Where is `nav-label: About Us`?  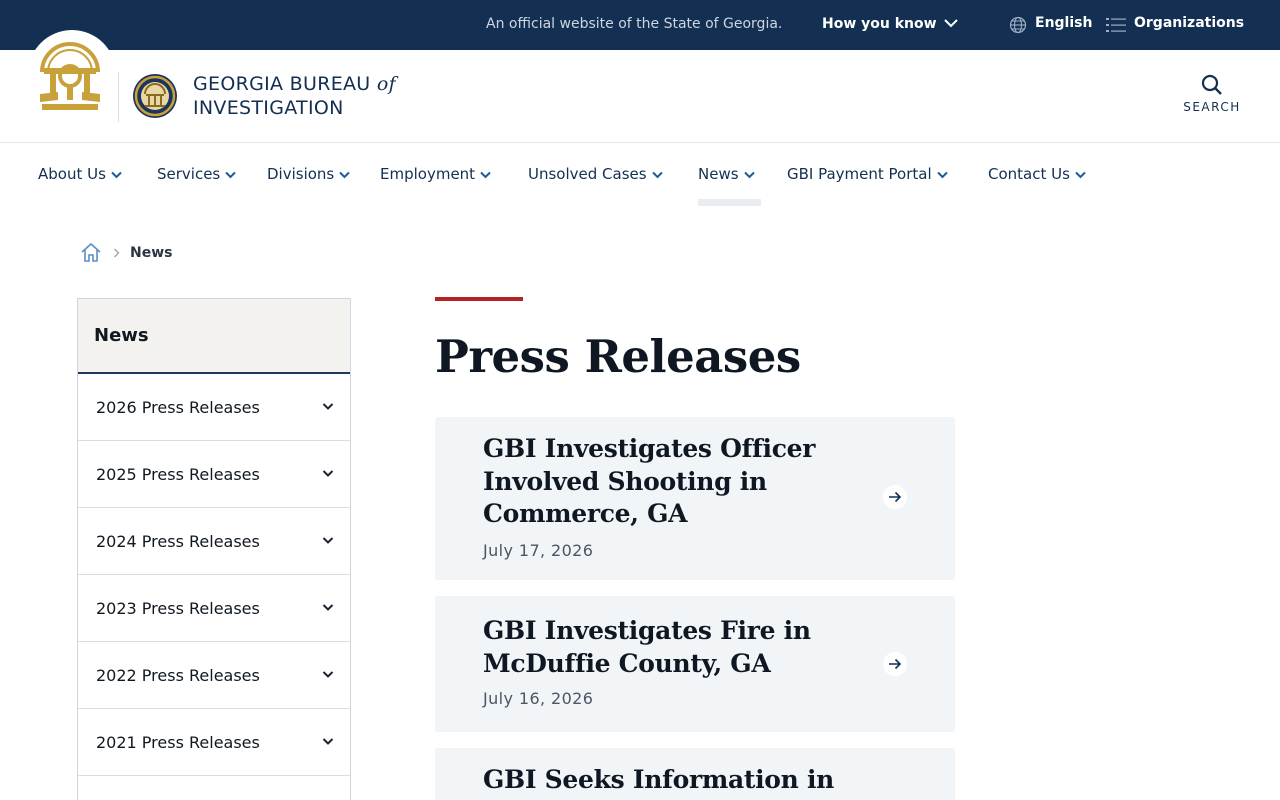
nav-label: About Us is located at coordinates (72, 174).